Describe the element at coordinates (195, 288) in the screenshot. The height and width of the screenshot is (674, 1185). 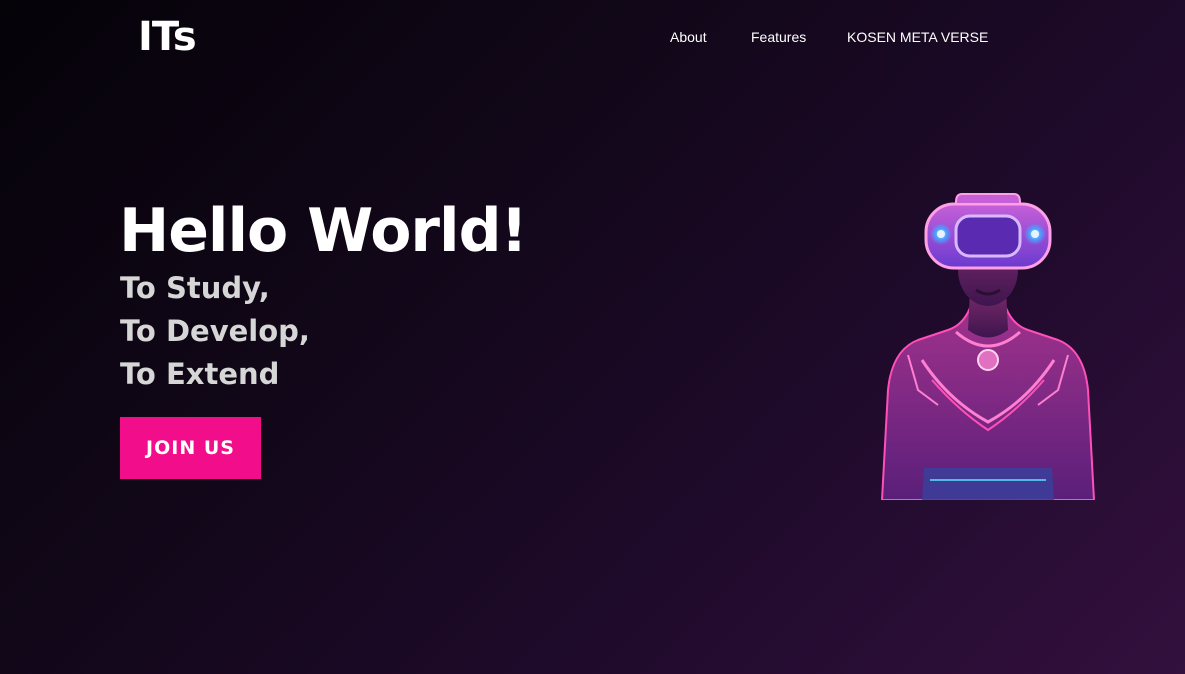
I see `tagline-study: To Study,` at that location.